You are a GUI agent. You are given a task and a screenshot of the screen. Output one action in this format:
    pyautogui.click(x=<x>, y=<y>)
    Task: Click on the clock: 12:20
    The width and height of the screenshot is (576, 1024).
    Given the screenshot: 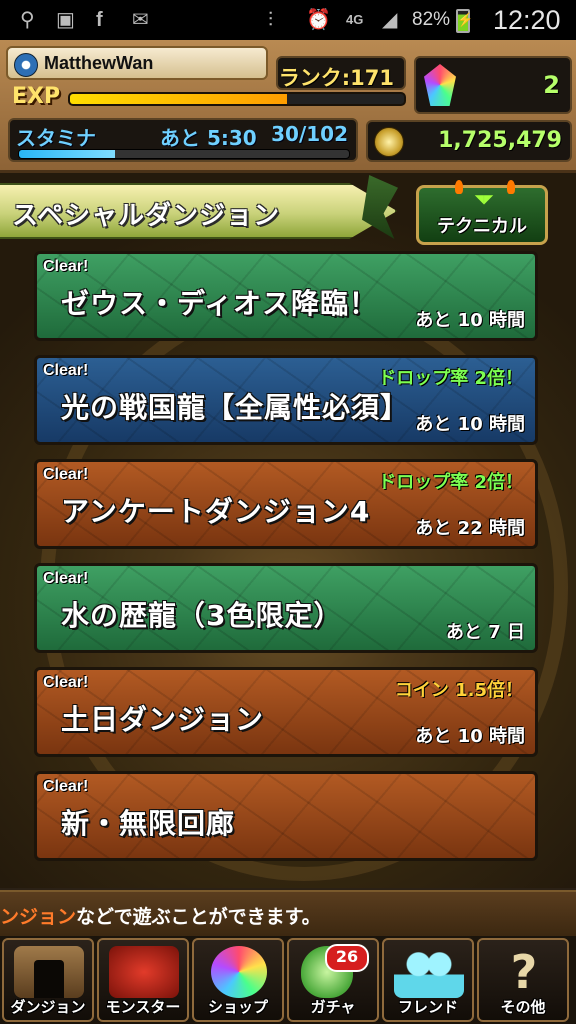 What is the action you would take?
    pyautogui.click(x=527, y=20)
    